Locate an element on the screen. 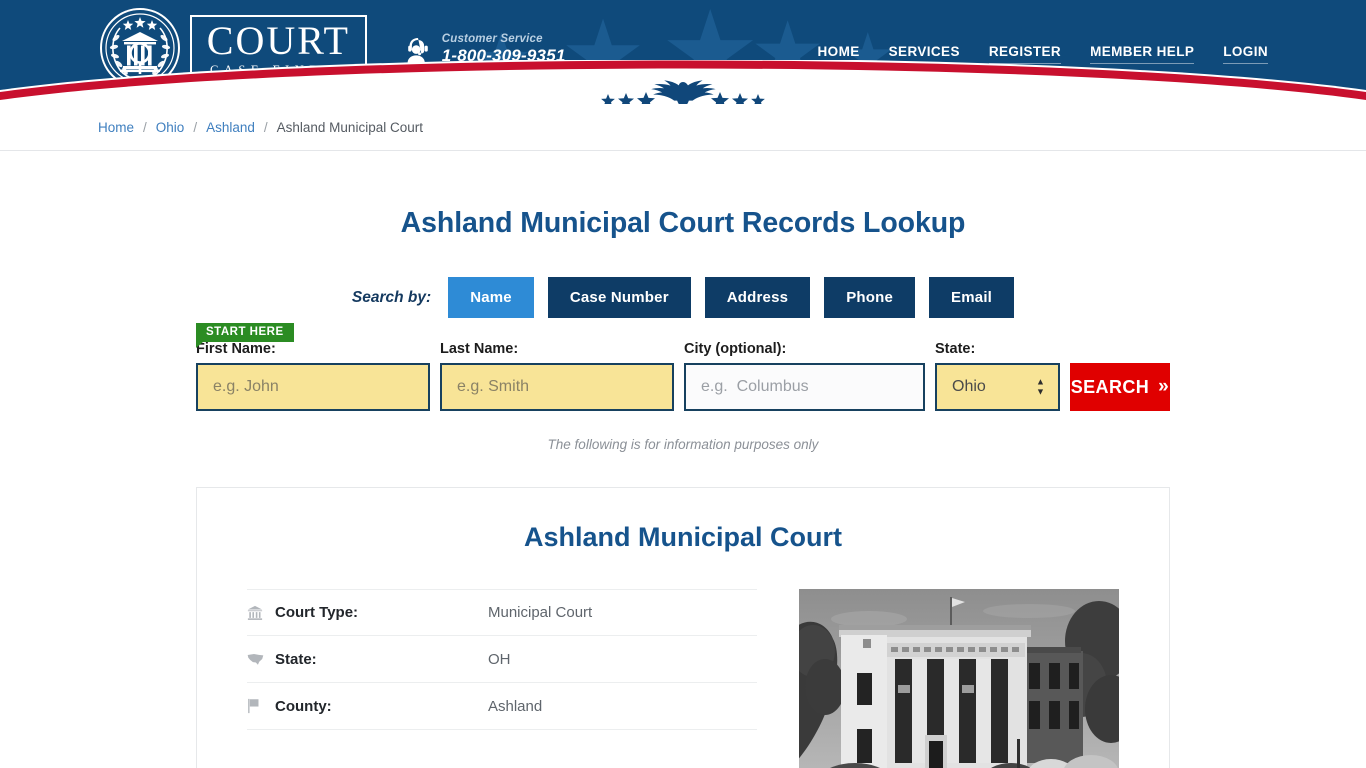 This screenshot has width=1366, height=768. city-input is located at coordinates (804, 387).